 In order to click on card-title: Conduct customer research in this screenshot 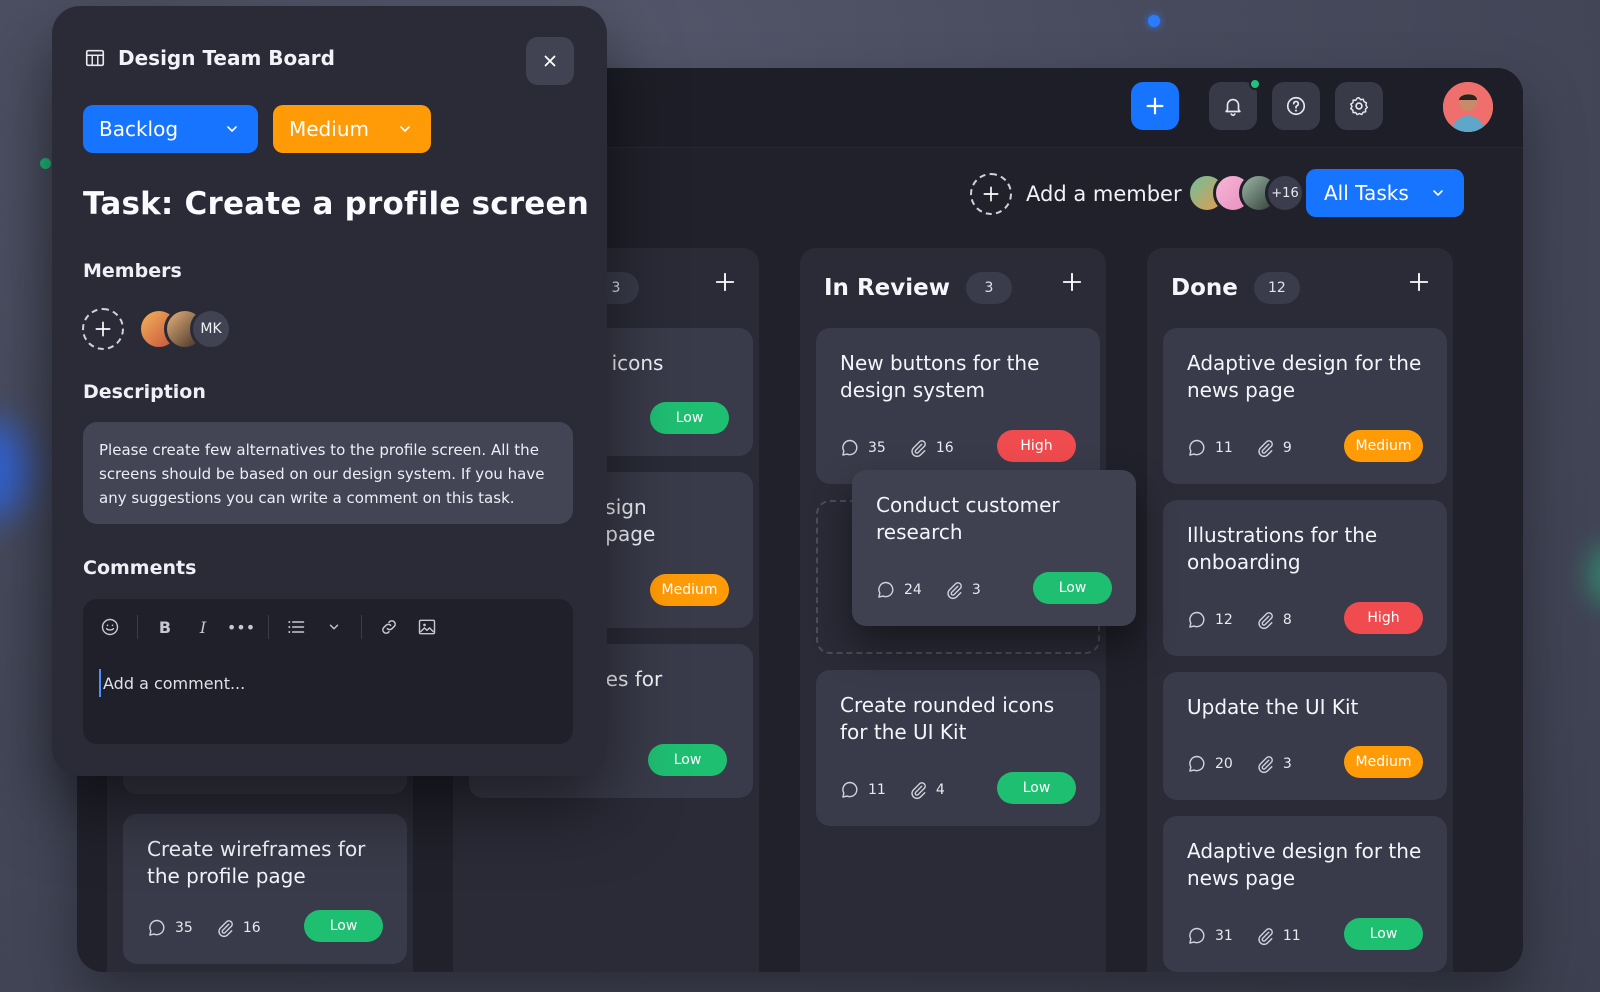, I will do `click(968, 518)`.